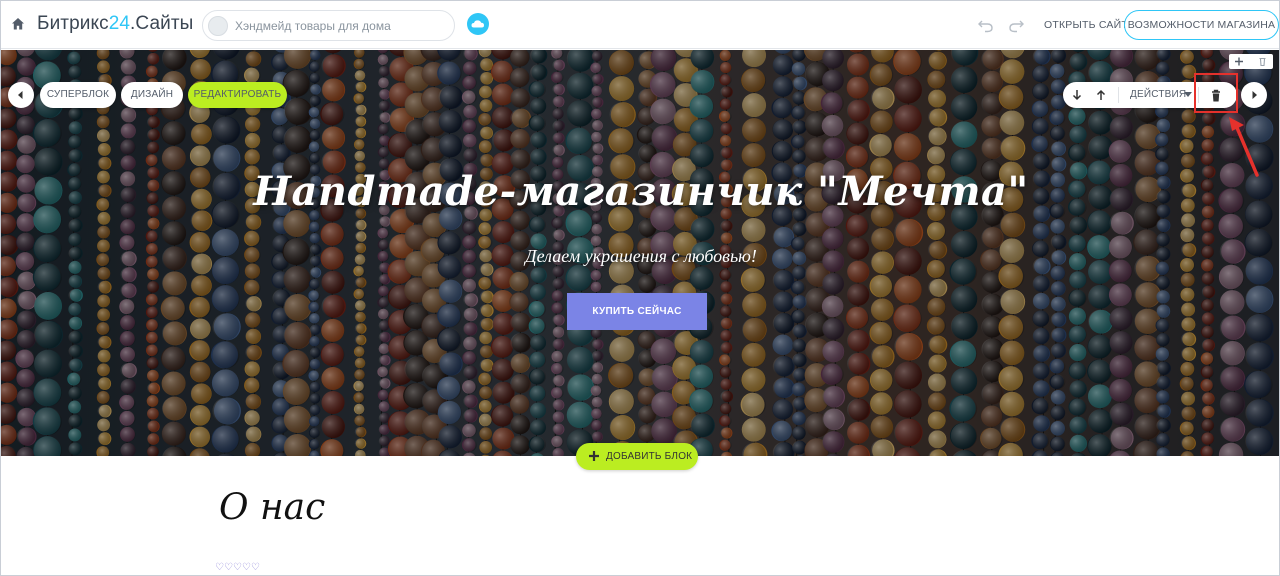 The width and height of the screenshot is (1280, 576). I want to click on undo-icon, so click(986, 25).